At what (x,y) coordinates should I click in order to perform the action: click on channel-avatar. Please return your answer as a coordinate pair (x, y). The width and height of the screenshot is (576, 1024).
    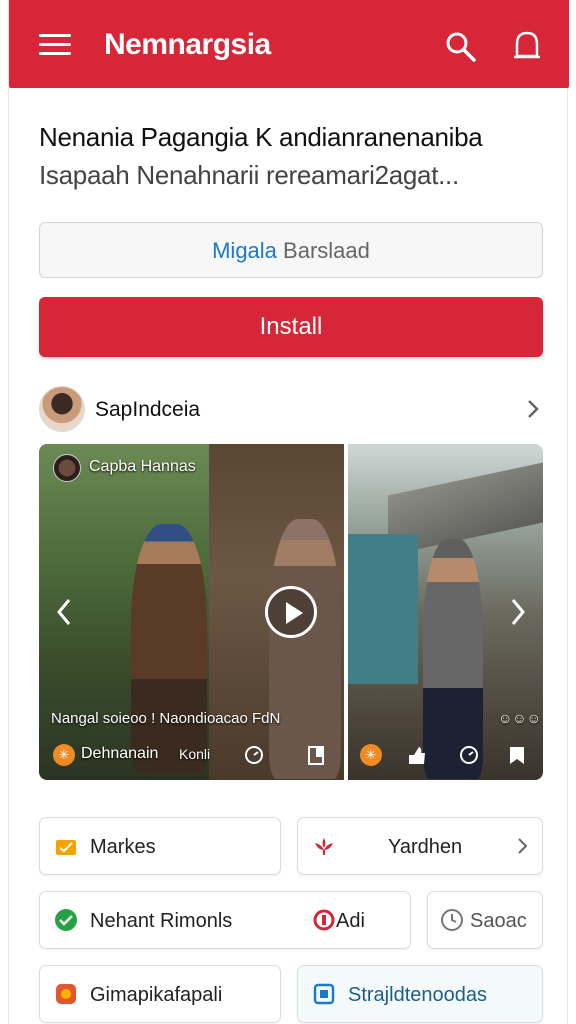
    Looking at the image, I should click on (67, 468).